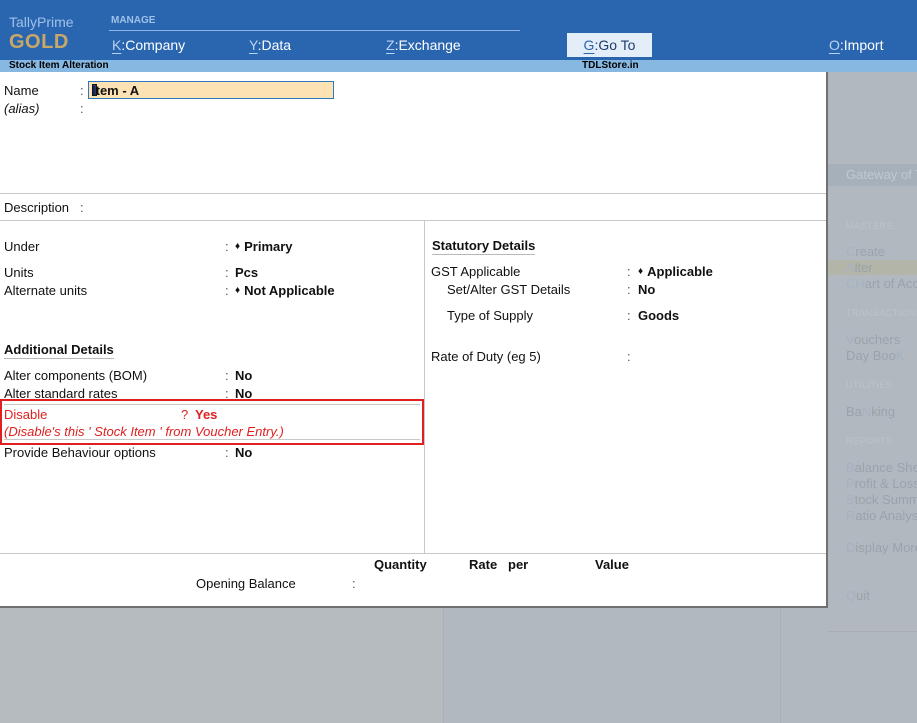  Describe the element at coordinates (22, 108) in the screenshot. I see `alias-label: (alias)` at that location.